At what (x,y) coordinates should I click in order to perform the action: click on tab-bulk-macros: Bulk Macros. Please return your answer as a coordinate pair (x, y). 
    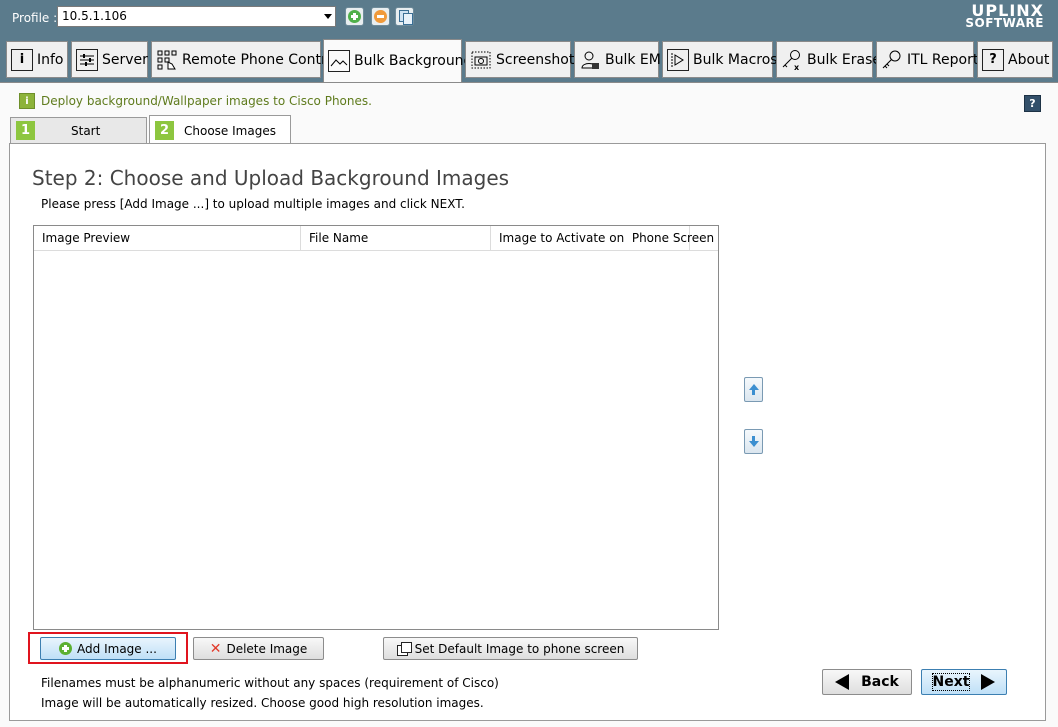
    Looking at the image, I should click on (720, 59).